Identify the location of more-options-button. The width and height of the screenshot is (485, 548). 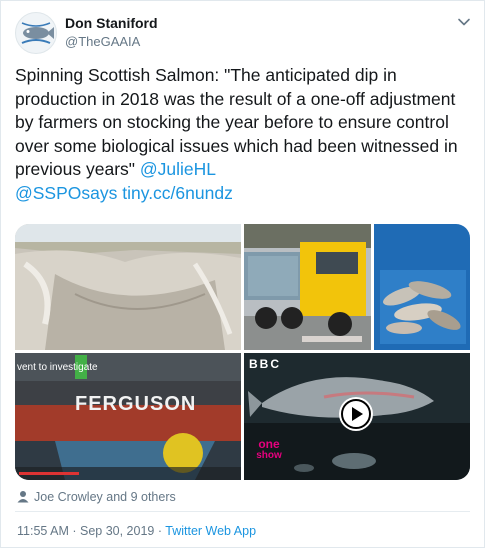
(464, 22).